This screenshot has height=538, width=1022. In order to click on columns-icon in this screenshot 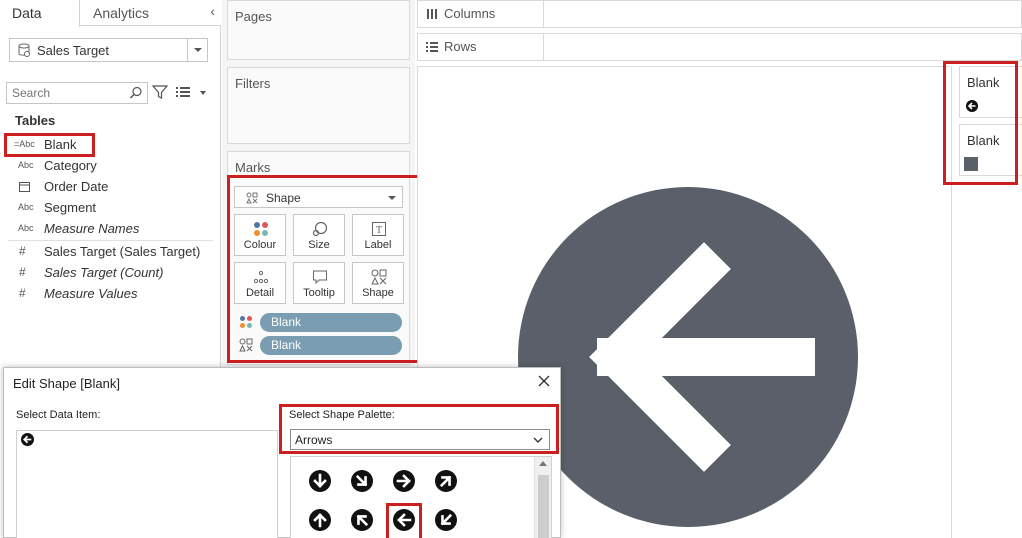, I will do `click(432, 14)`.